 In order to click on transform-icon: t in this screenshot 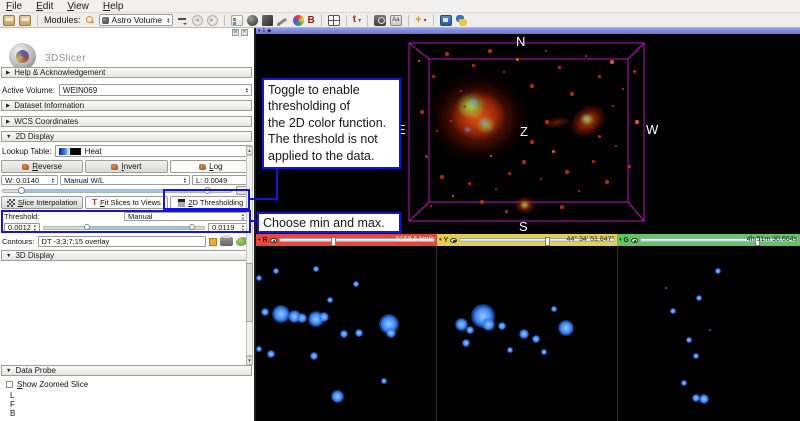, I will do `click(354, 20)`.